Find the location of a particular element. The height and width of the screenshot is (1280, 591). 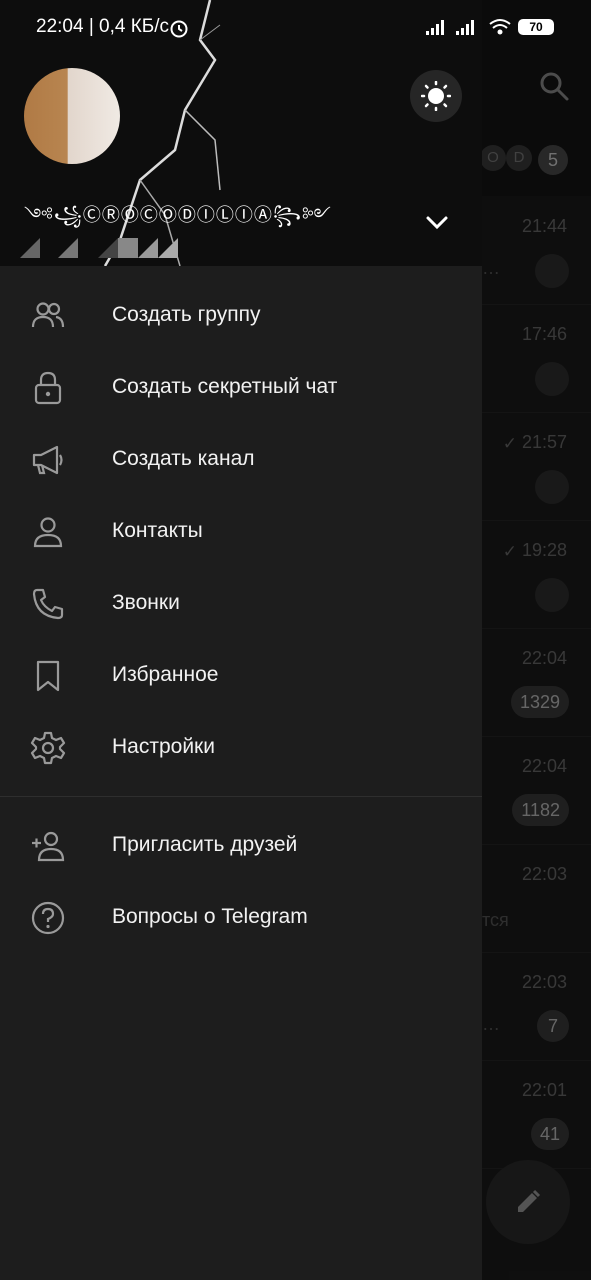

menu-item-label: Создать канал is located at coordinates (183, 458).